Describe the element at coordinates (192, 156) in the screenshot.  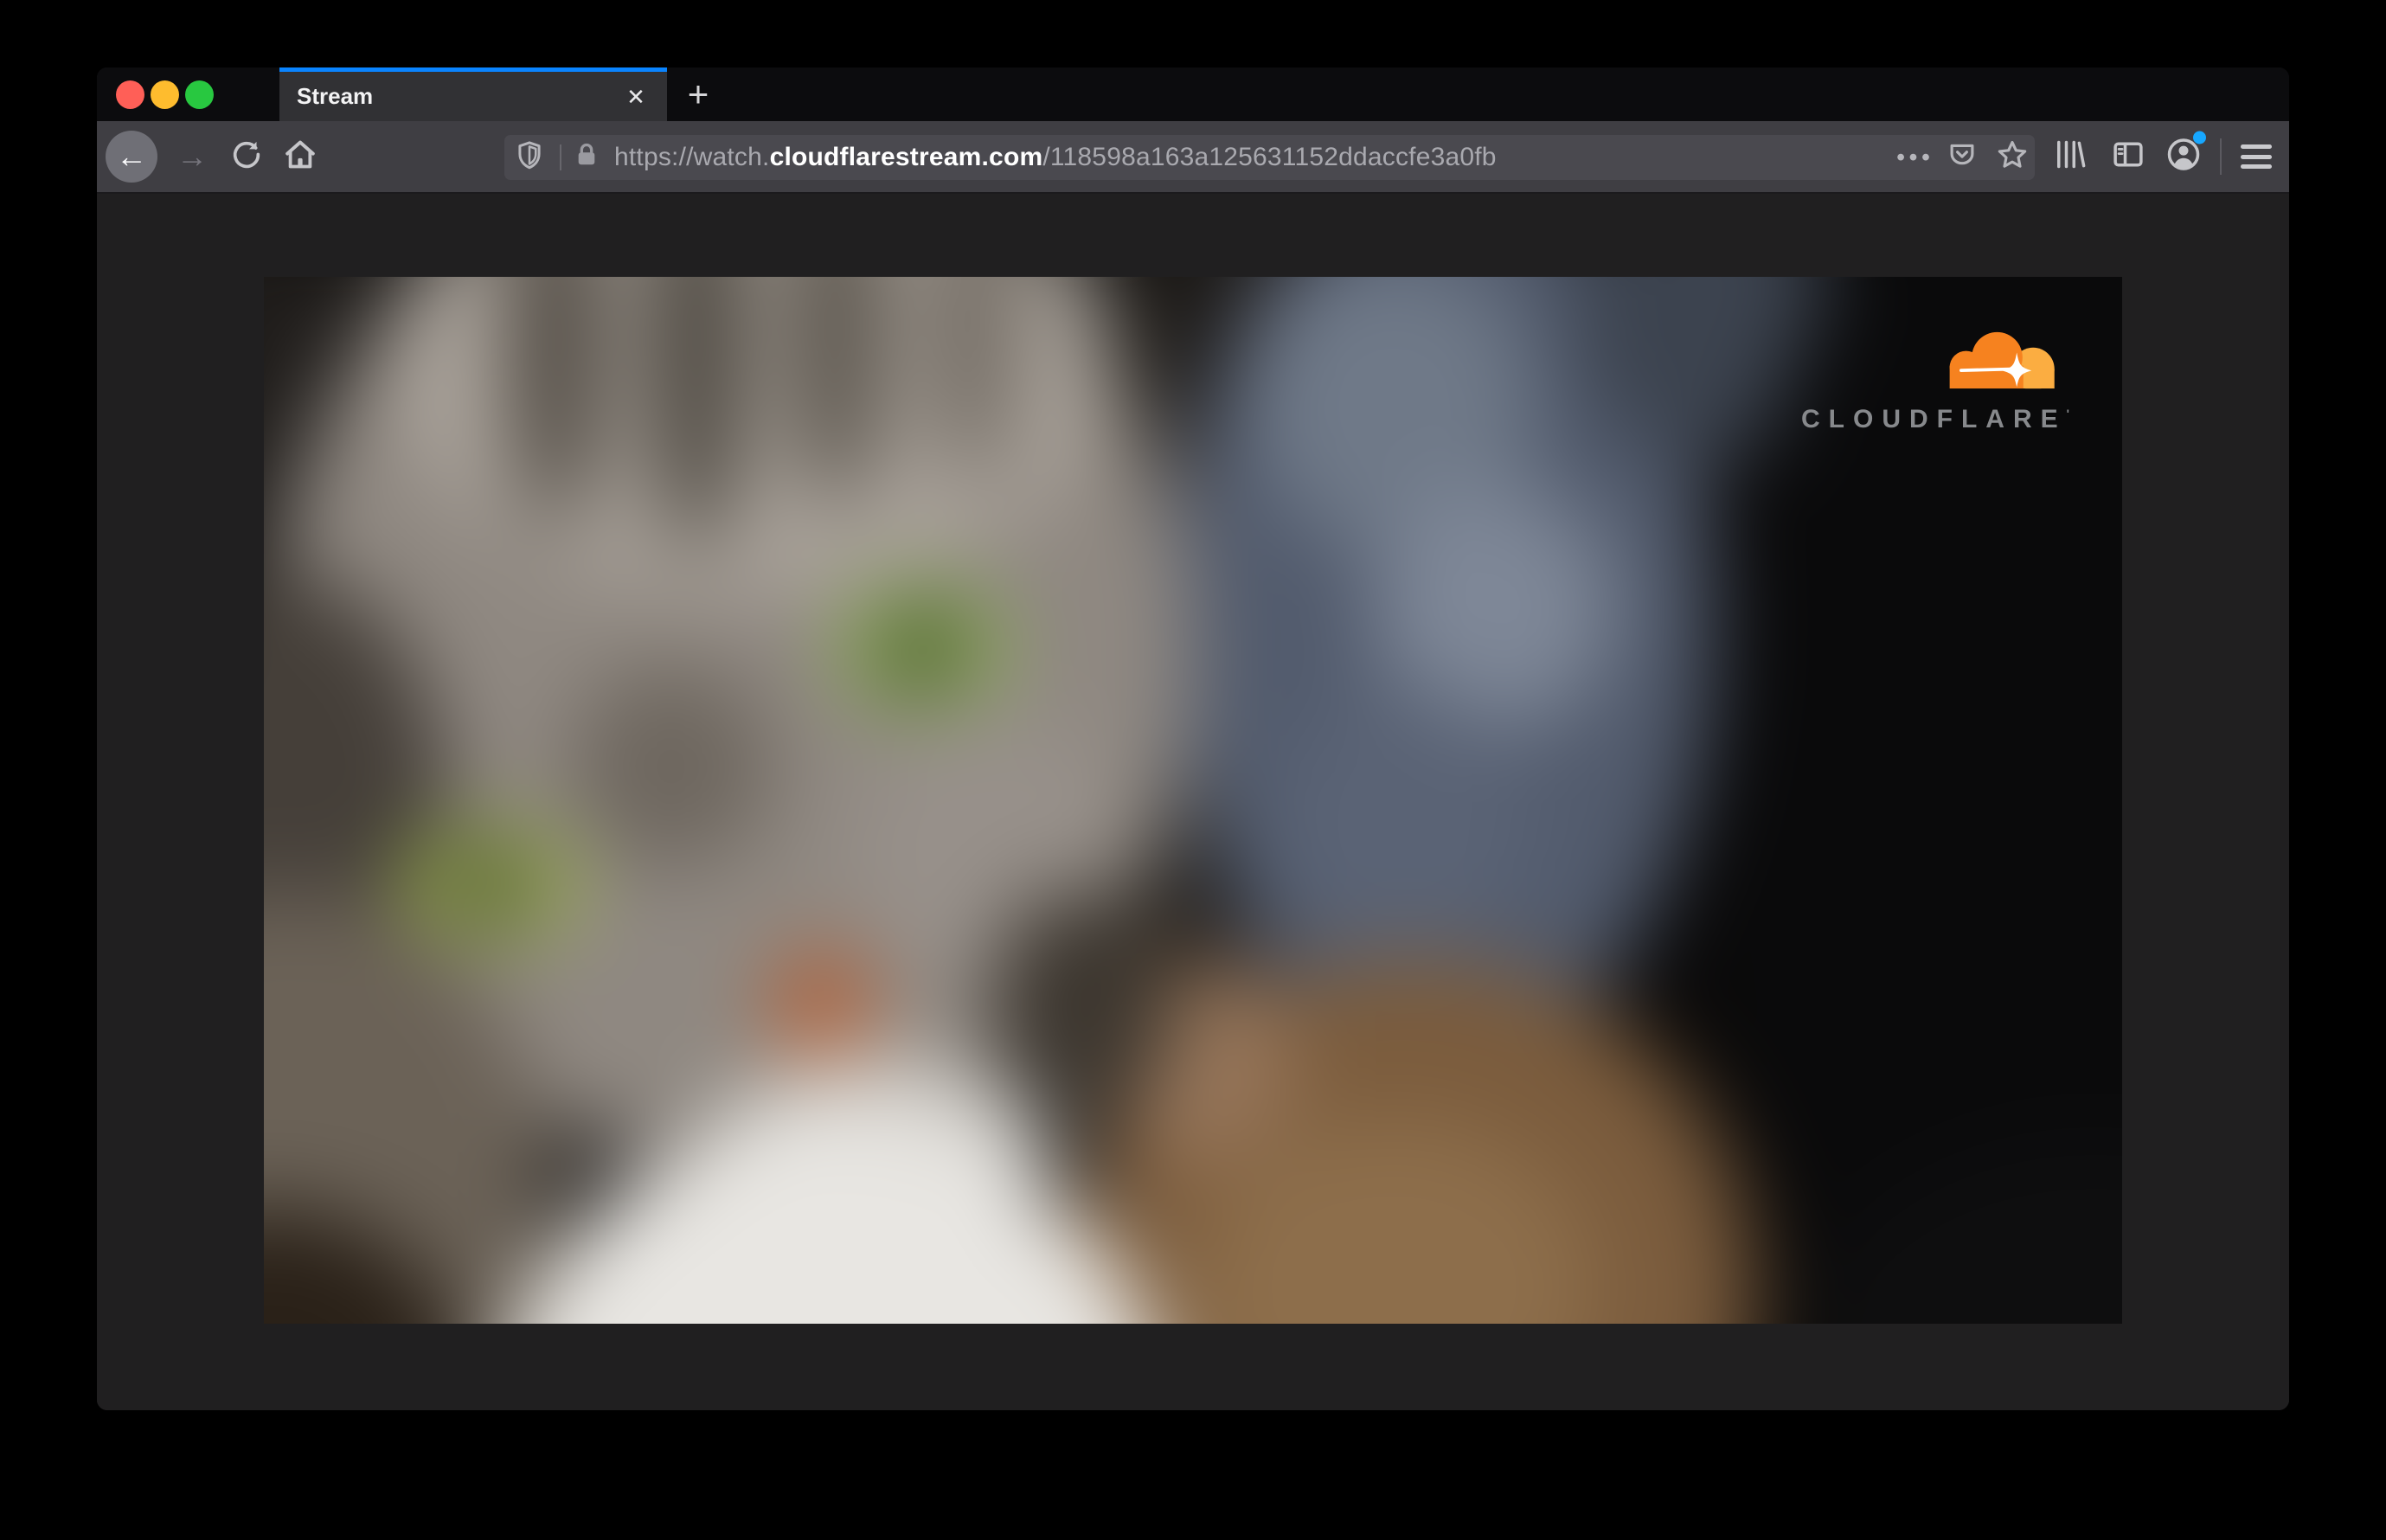
I see `forward-button: →` at that location.